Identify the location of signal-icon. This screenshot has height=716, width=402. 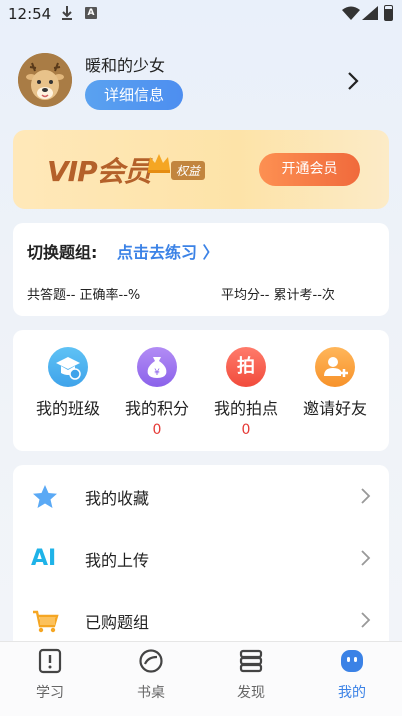
(370, 13).